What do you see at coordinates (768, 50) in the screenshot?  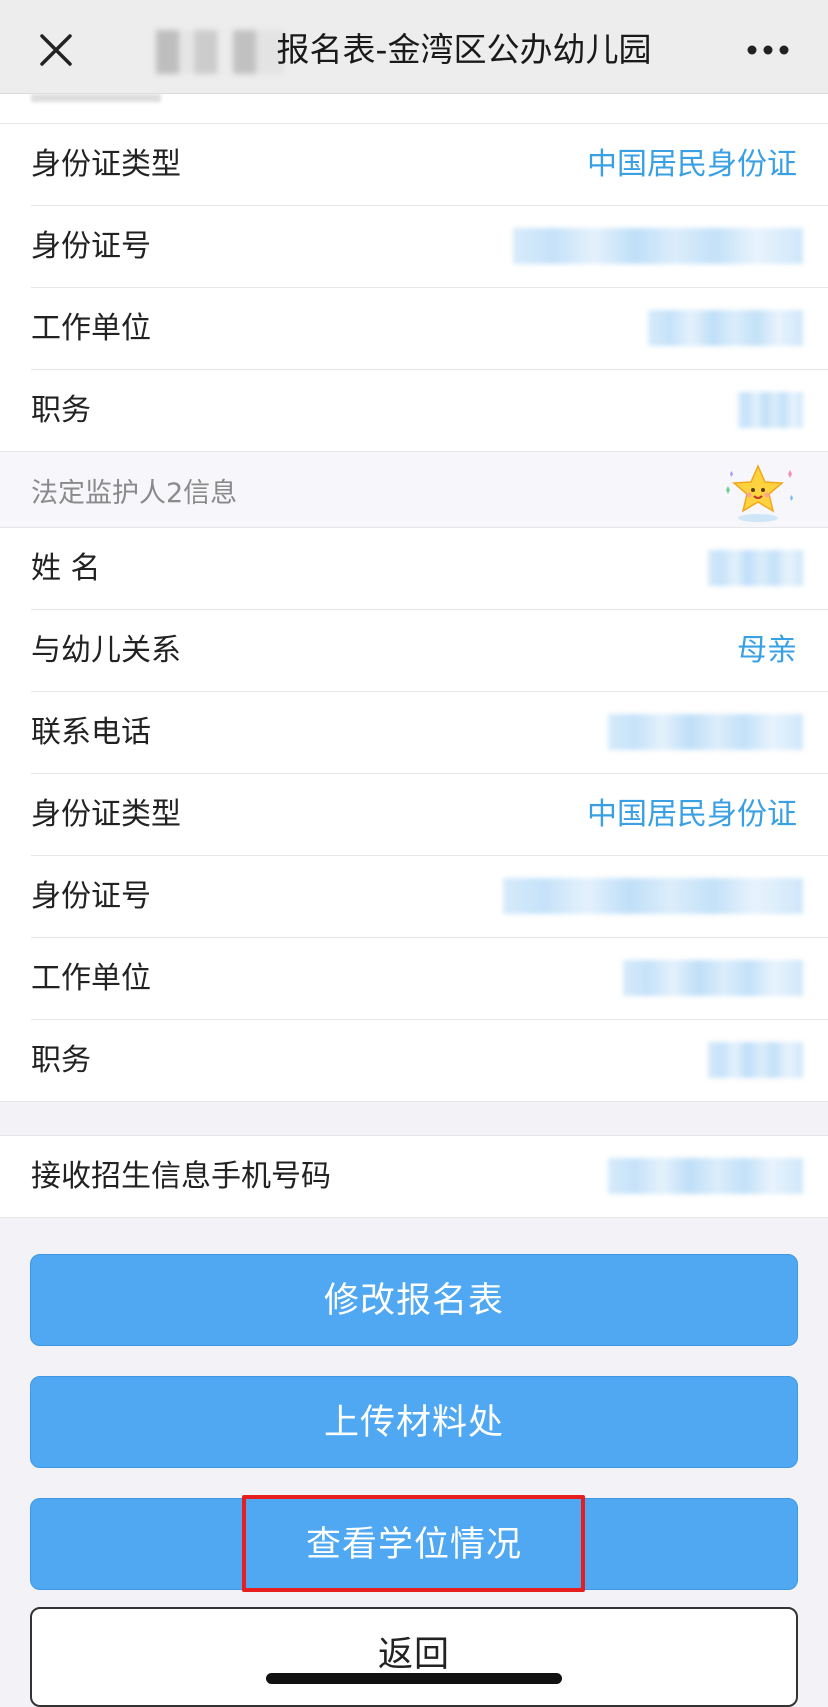 I see `more-icon` at bounding box center [768, 50].